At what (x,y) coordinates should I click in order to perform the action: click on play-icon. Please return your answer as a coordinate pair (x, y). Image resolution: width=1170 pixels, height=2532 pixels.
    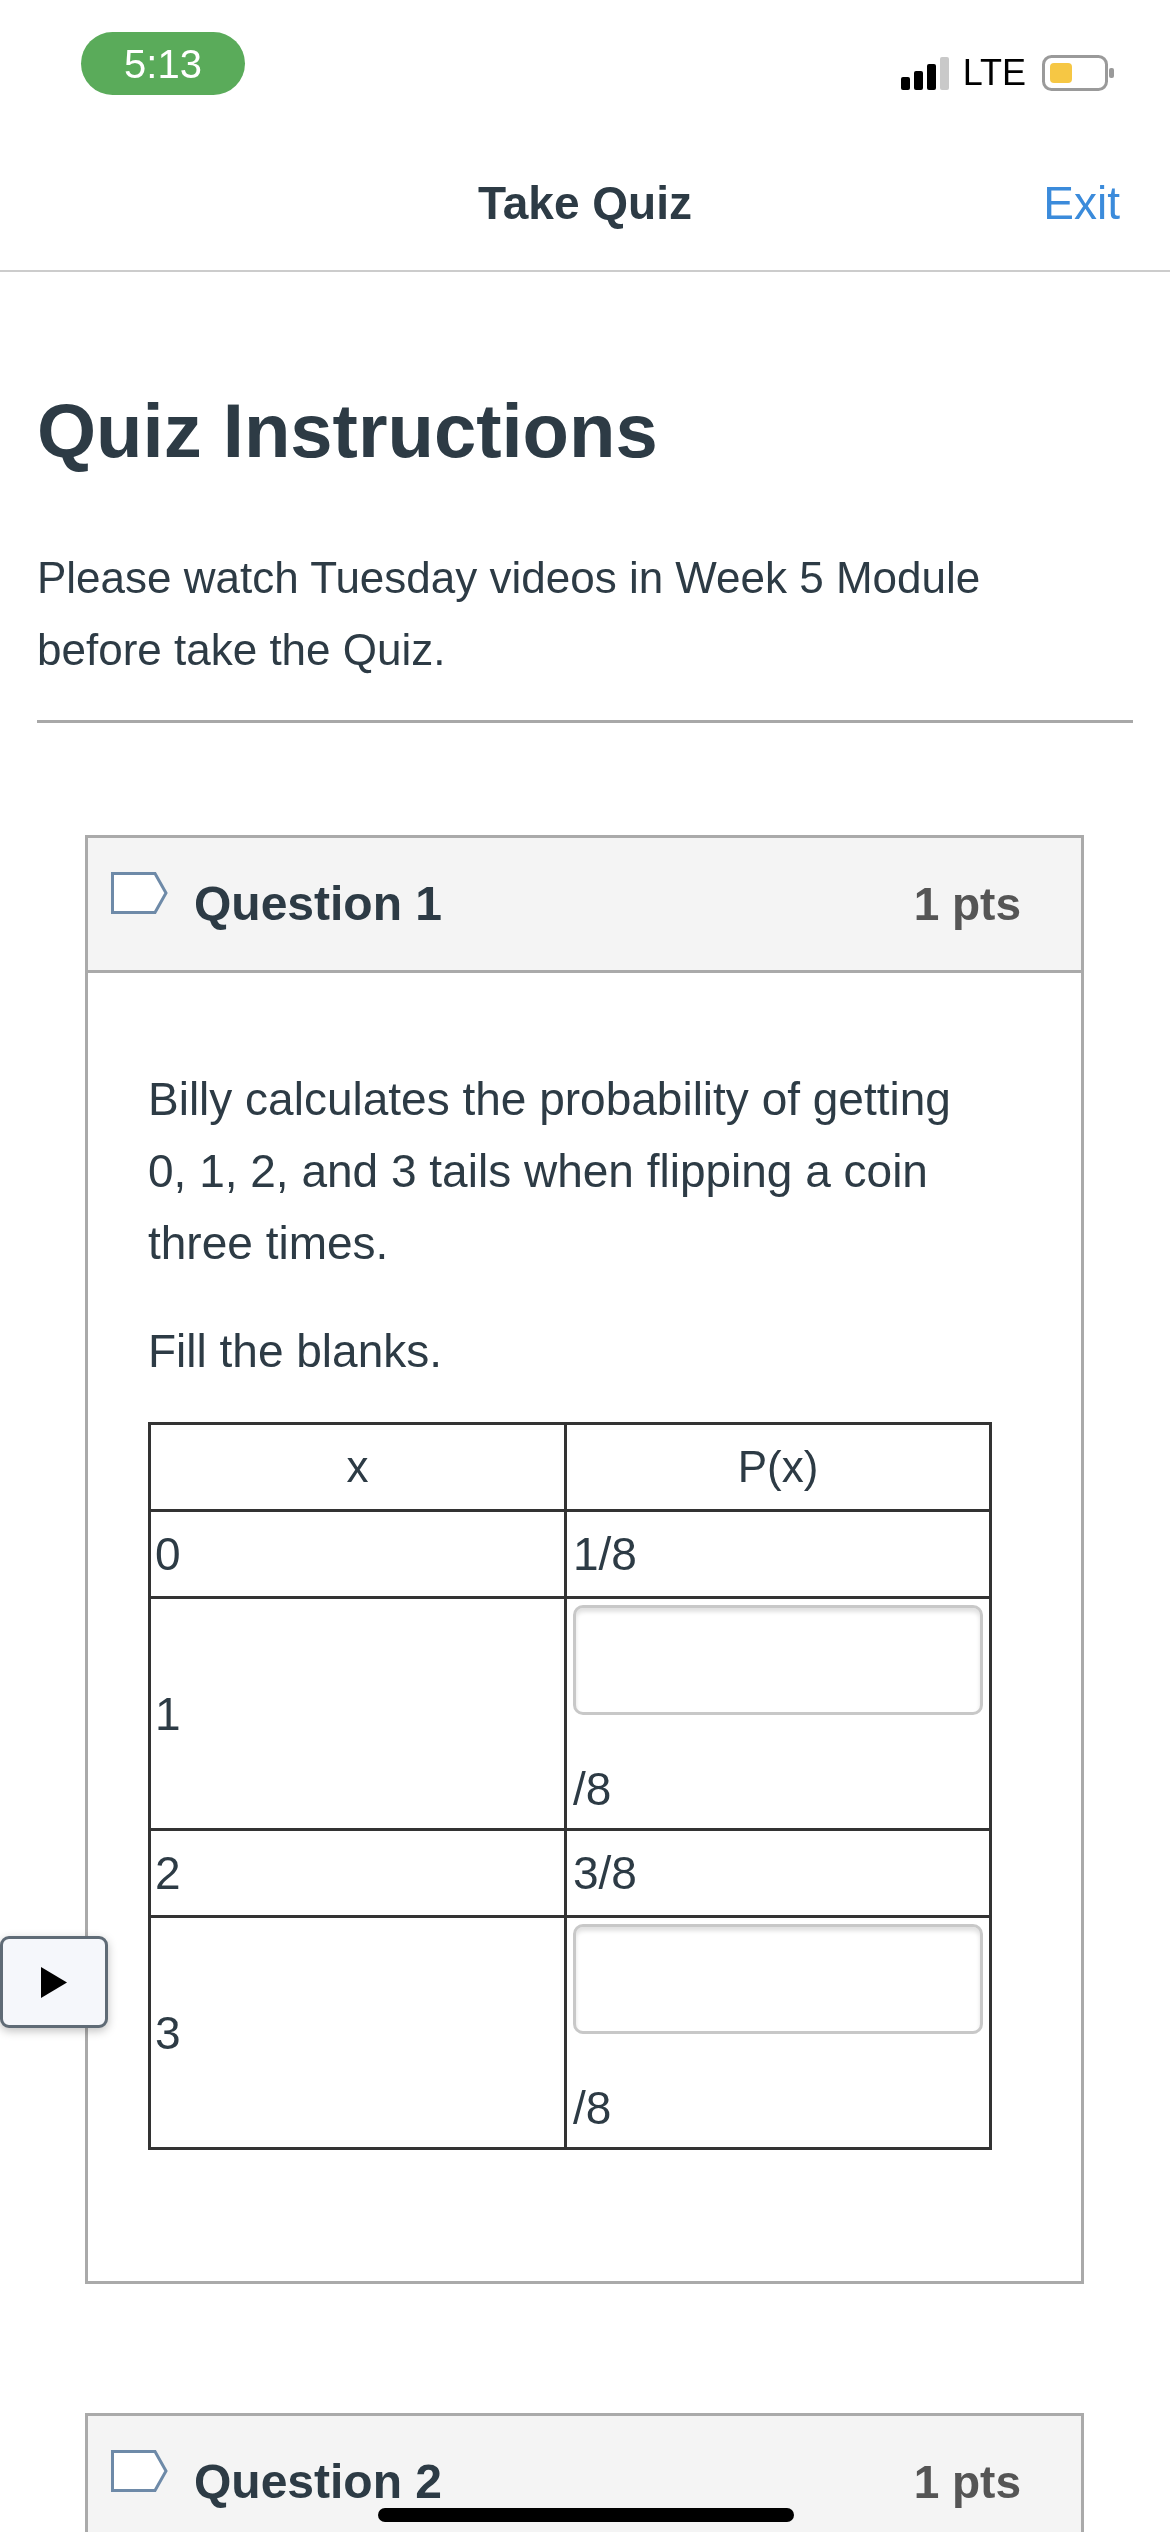
    Looking at the image, I should click on (54, 1982).